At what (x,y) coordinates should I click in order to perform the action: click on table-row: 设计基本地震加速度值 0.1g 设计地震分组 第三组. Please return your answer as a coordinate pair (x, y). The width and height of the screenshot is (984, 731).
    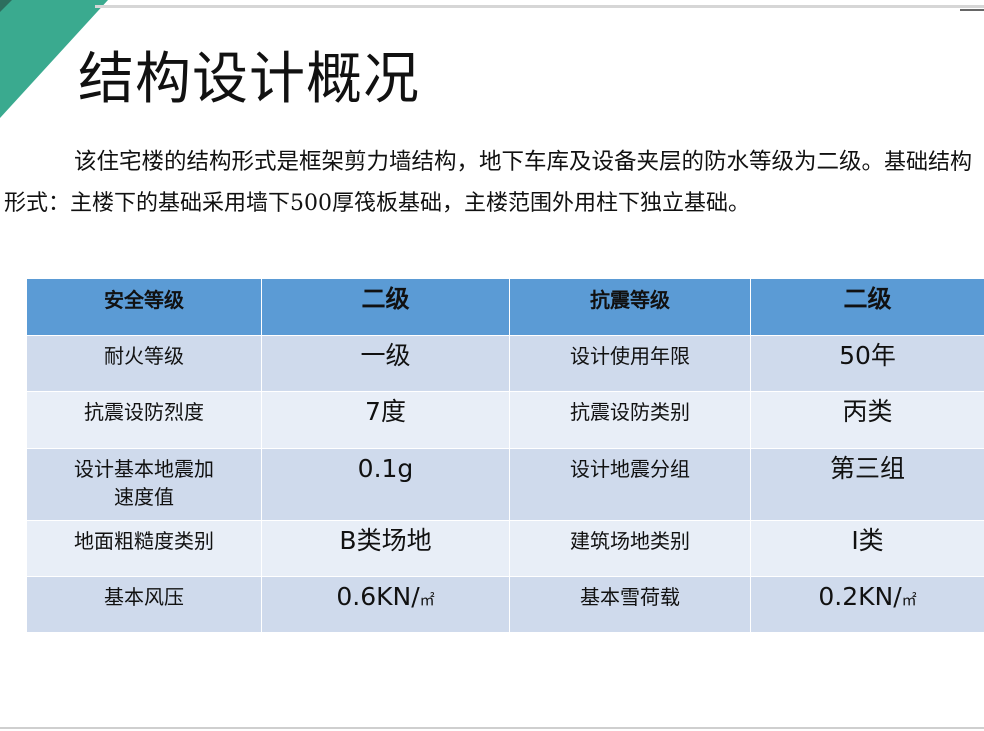
    Looking at the image, I should click on (505, 484).